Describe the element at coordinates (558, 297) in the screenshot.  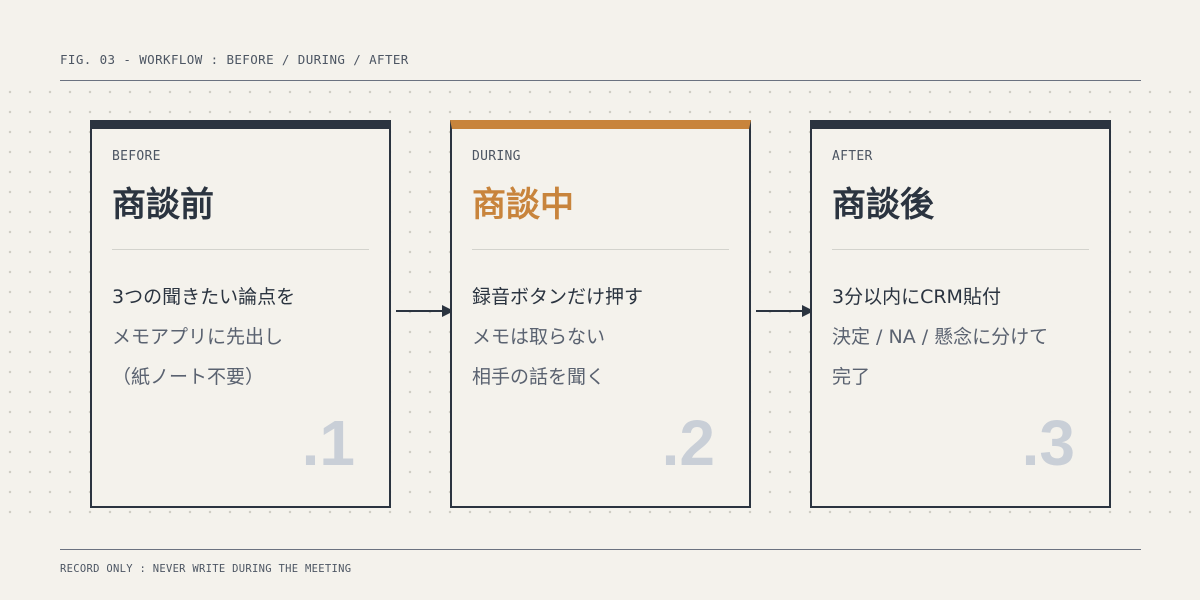
I see `stage-line: 録音ボタンだけ押す` at that location.